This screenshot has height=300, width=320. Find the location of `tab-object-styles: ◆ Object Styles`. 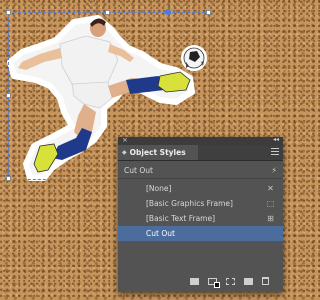

tab-object-styles: ◆ Object Styles is located at coordinates (158, 152).